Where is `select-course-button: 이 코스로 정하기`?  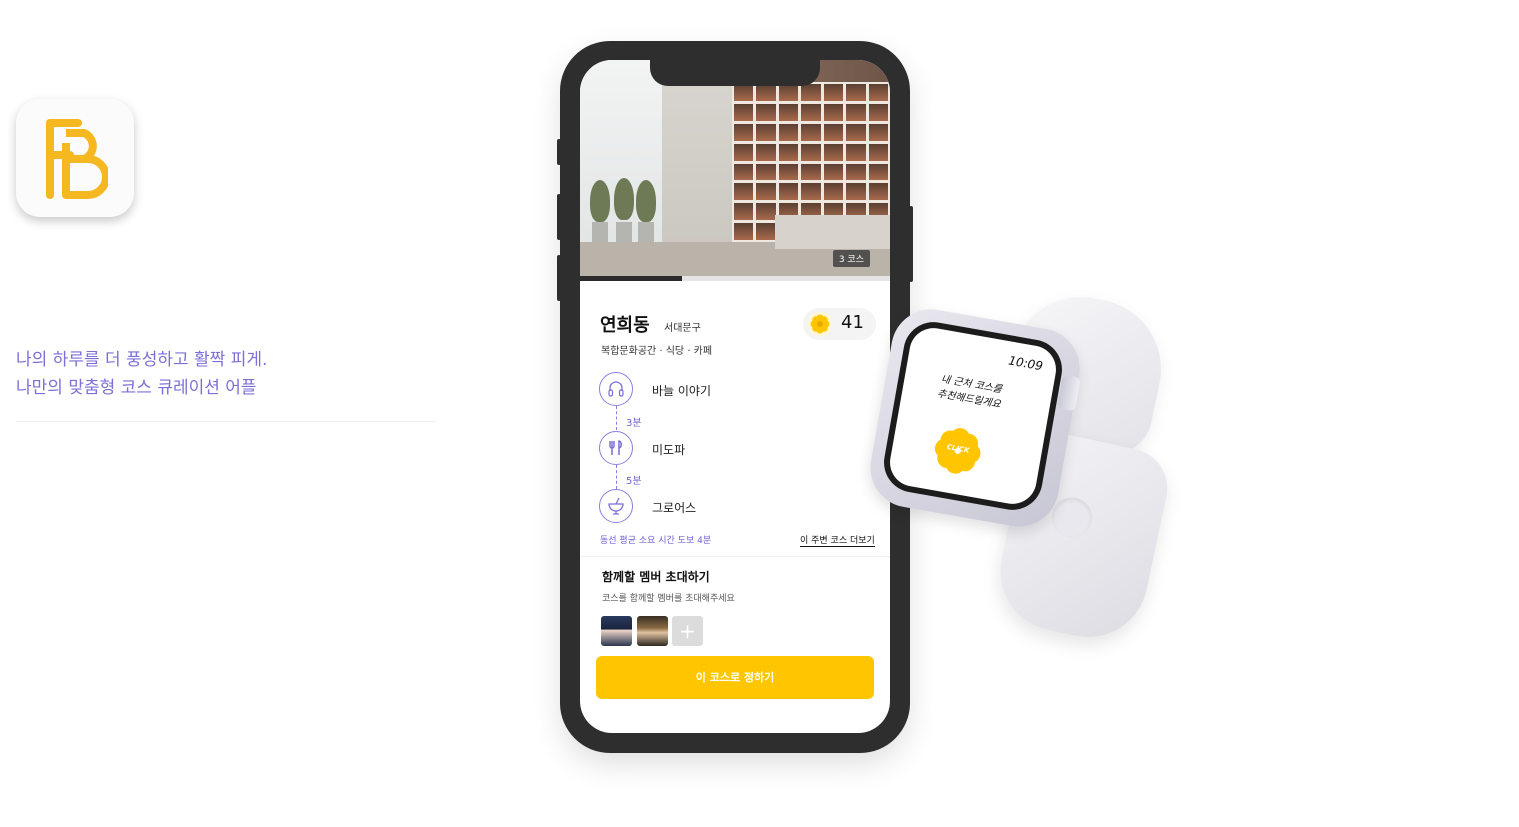
select-course-button: 이 코스로 정하기 is located at coordinates (735, 677).